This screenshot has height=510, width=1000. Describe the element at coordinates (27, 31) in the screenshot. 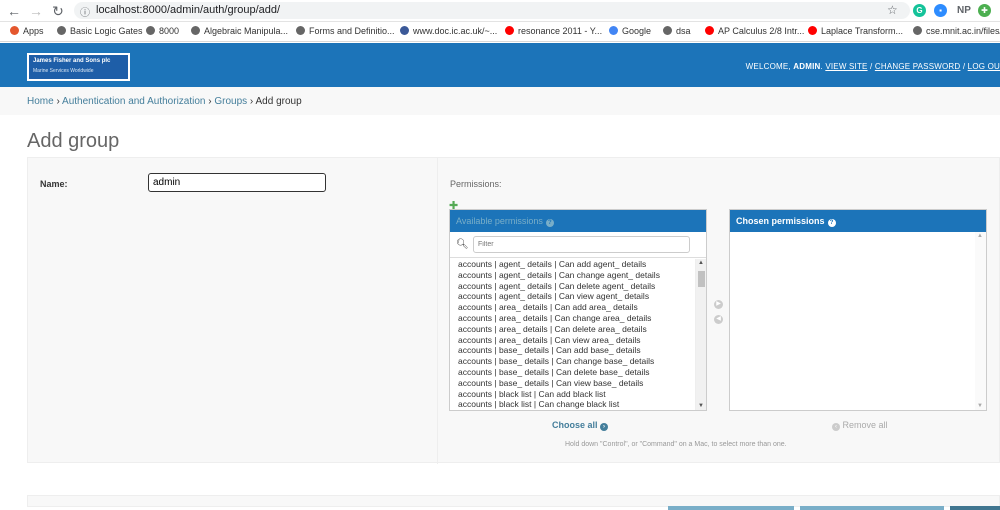

I see `bookmark-item: Apps` at that location.